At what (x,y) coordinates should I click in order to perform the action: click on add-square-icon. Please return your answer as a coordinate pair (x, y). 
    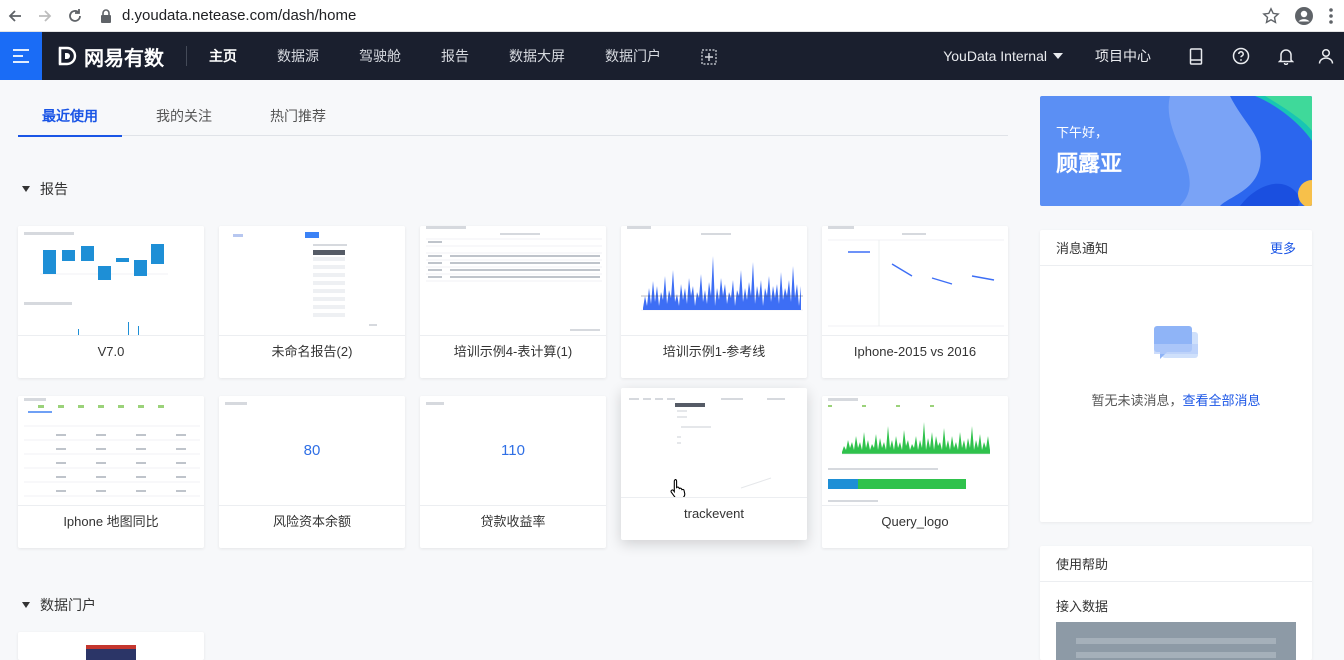
    Looking at the image, I should click on (709, 57).